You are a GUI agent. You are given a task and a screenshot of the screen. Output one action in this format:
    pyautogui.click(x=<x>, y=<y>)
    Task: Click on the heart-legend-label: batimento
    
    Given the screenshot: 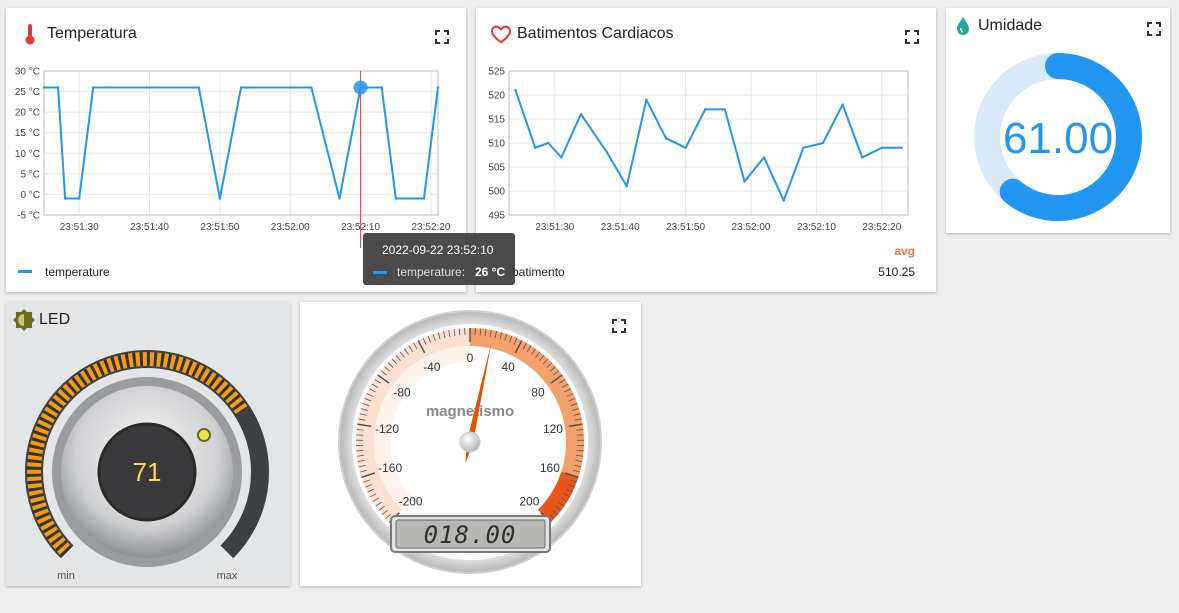 What is the action you would take?
    pyautogui.click(x=538, y=272)
    